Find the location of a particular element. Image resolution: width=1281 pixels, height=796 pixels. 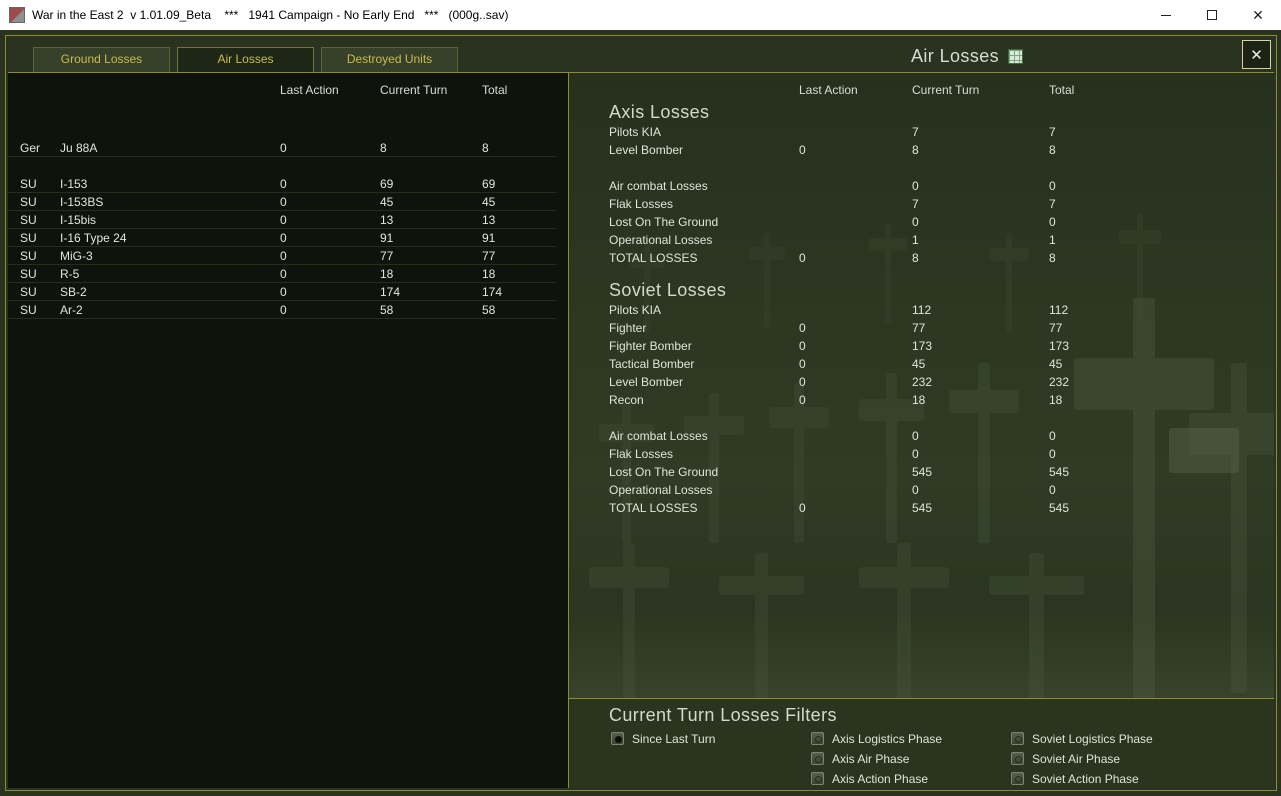

filter-soviet-action-phase: Soviet Action Phase is located at coordinates (1082, 779).